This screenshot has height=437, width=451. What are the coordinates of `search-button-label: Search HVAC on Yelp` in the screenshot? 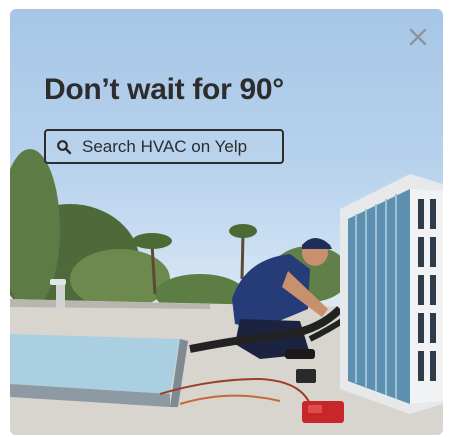 It's located at (165, 146).